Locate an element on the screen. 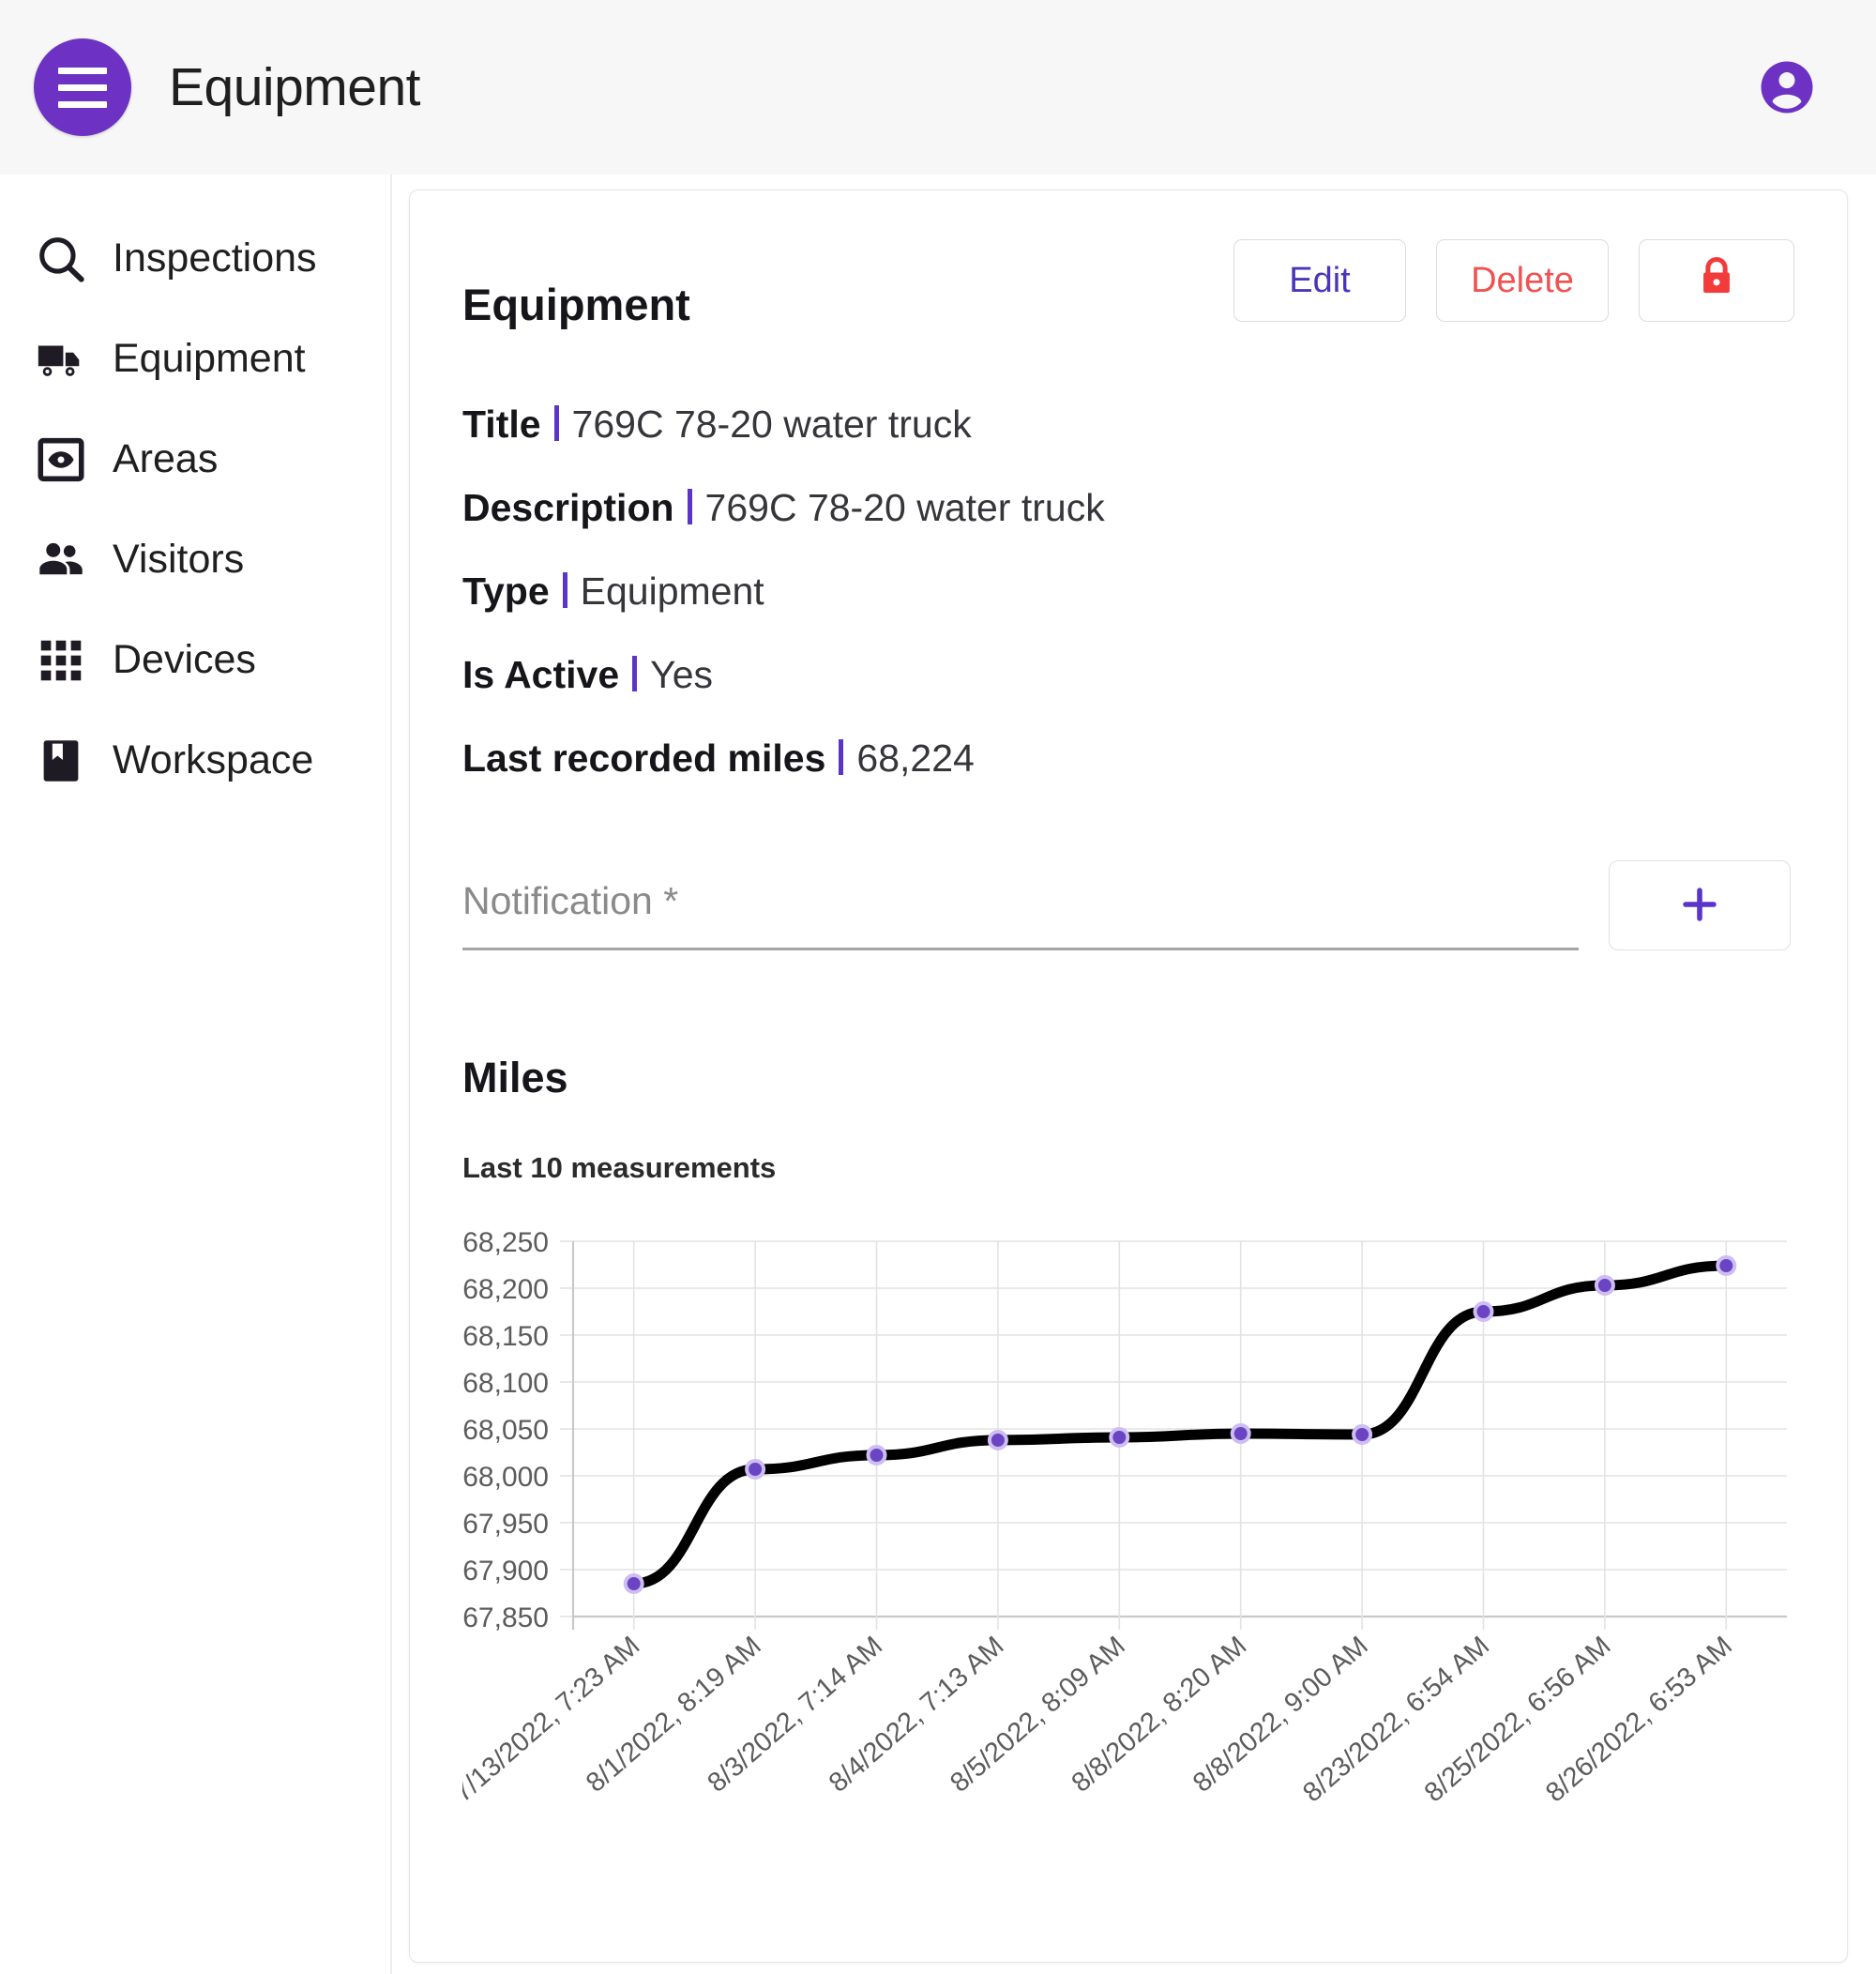 The height and width of the screenshot is (1974, 1876). field-label: Description is located at coordinates (568, 508).